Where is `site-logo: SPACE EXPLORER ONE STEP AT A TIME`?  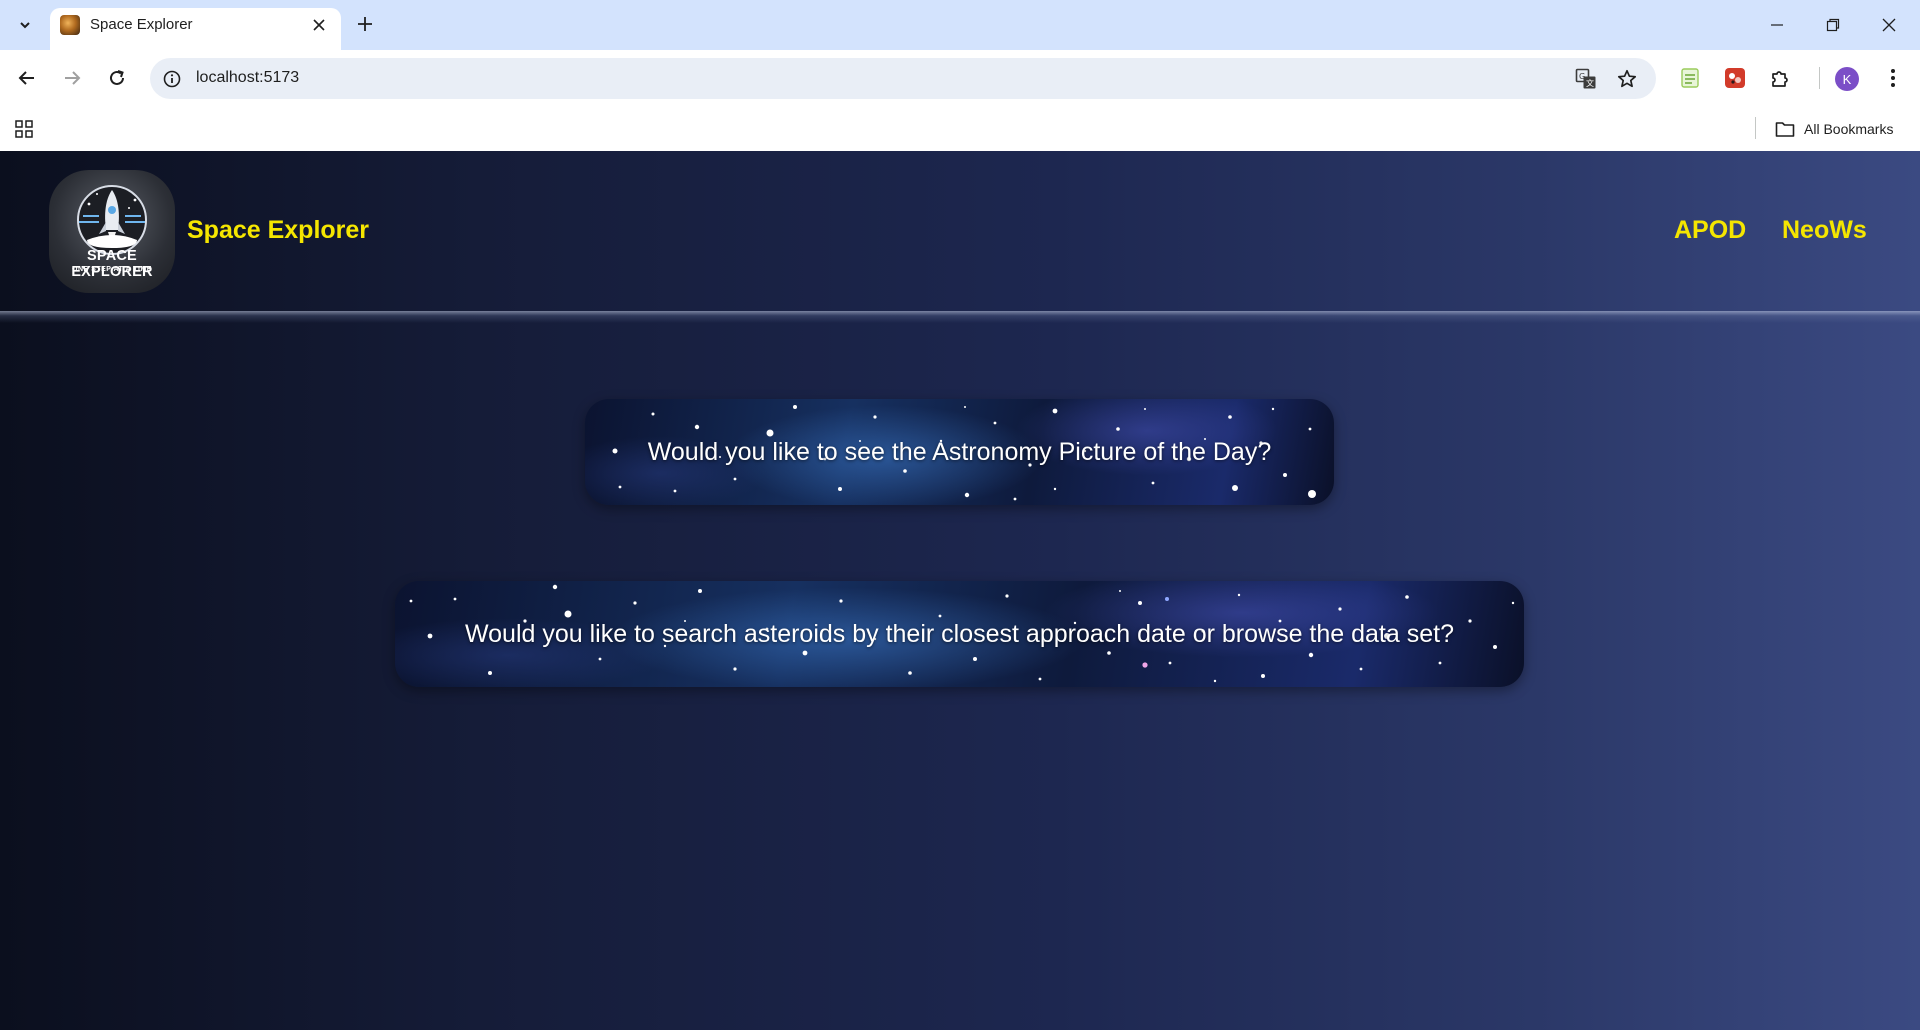
site-logo: SPACE EXPLORER ONE STEP AT A TIME is located at coordinates (112, 231).